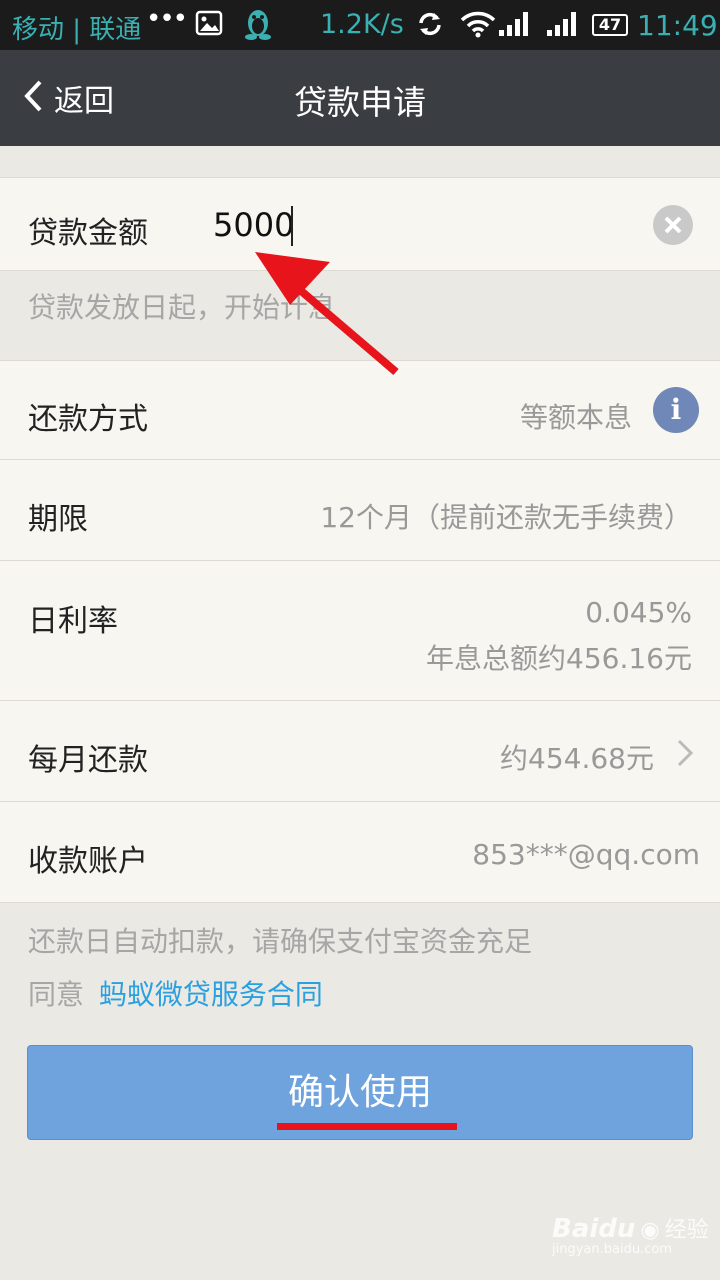 The width and height of the screenshot is (720, 1280). I want to click on info-icon: i, so click(676, 410).